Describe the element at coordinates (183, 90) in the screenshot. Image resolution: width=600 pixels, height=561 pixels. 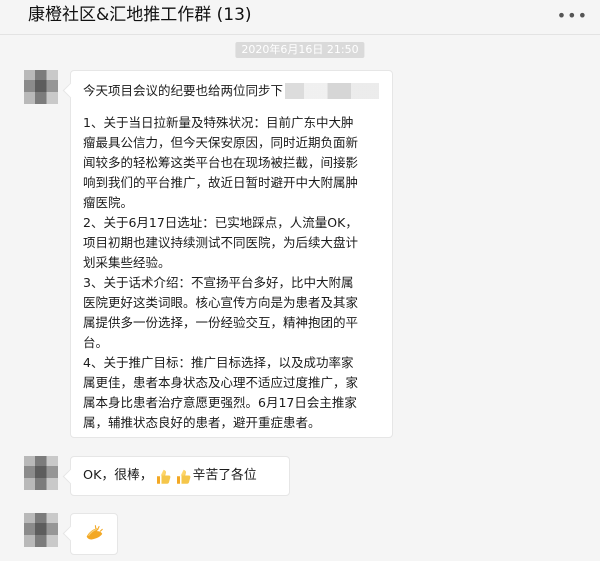
I see `message-first-line: 今天项目会议的纪要也给两位同步下` at that location.